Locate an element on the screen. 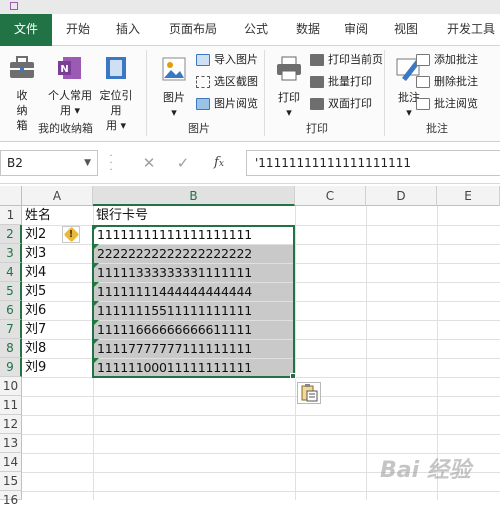 This screenshot has width=500, height=509. chevron-down-icon: ▼ is located at coordinates (87, 163).